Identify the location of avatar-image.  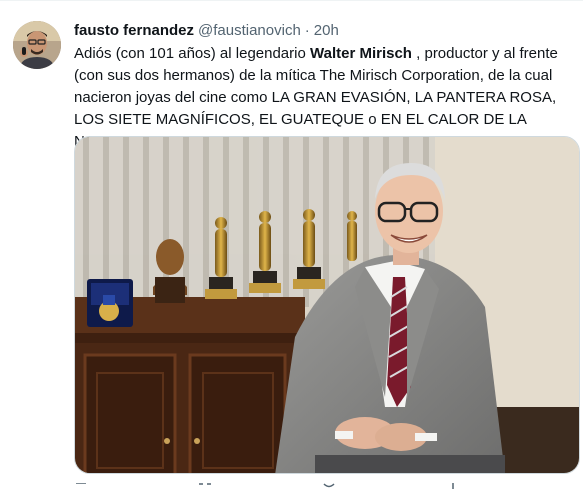
(37, 45).